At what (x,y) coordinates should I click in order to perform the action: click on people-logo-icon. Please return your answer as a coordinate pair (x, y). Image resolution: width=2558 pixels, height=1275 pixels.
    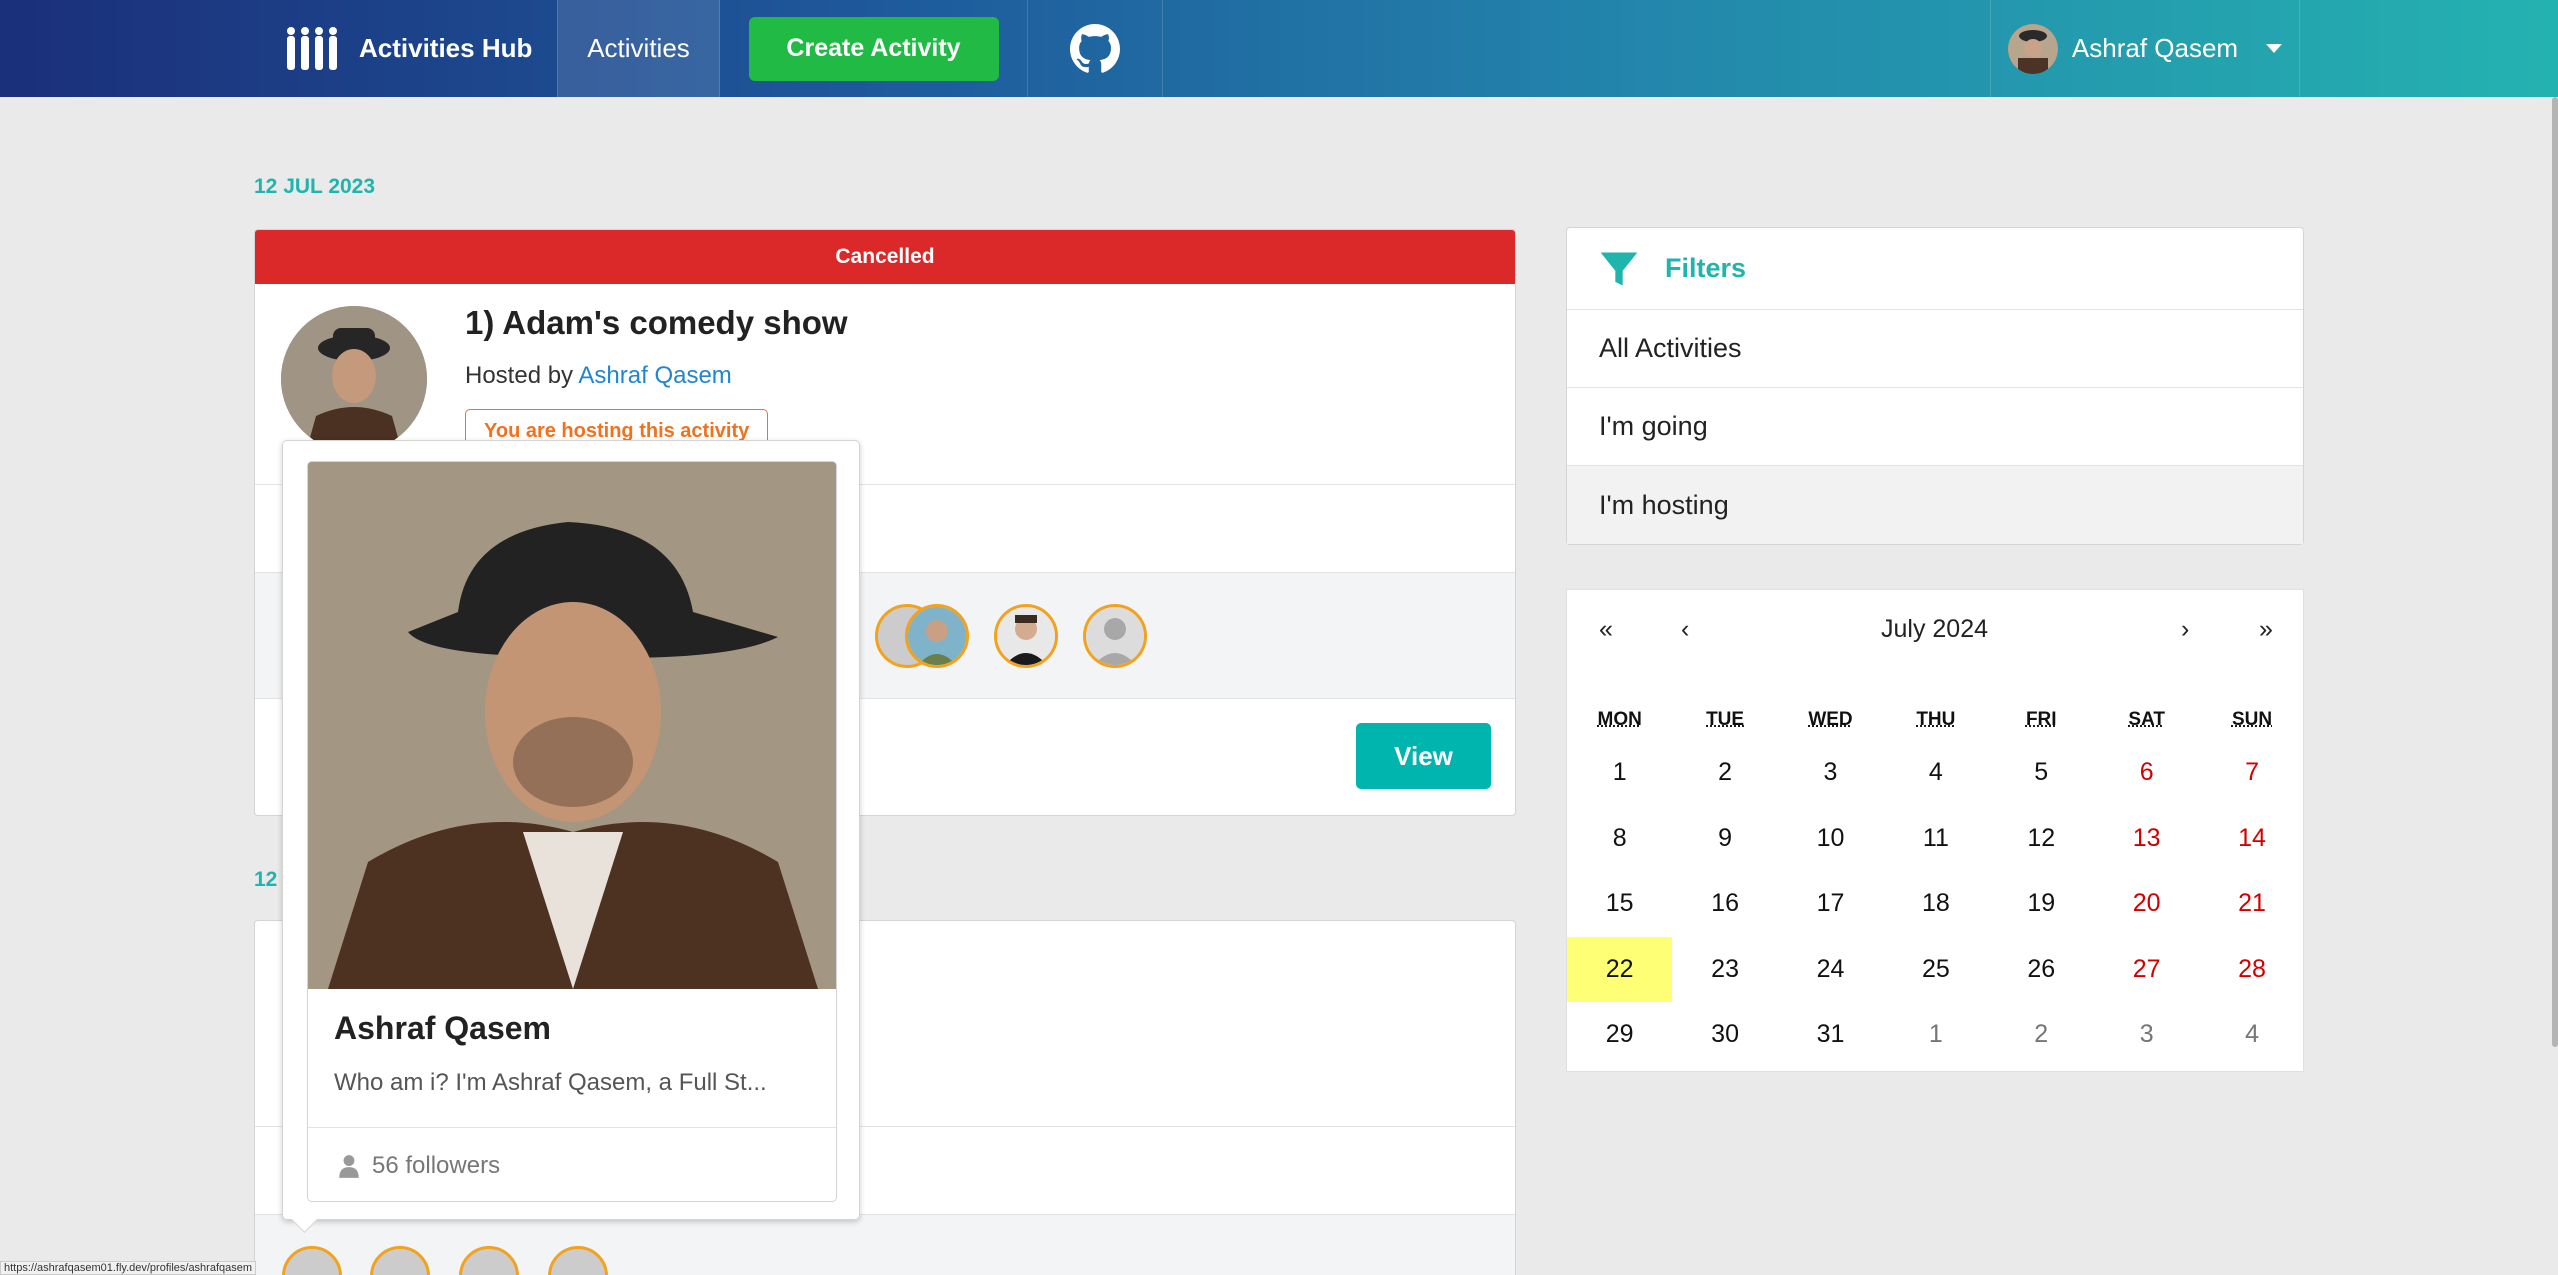
    Looking at the image, I should click on (313, 49).